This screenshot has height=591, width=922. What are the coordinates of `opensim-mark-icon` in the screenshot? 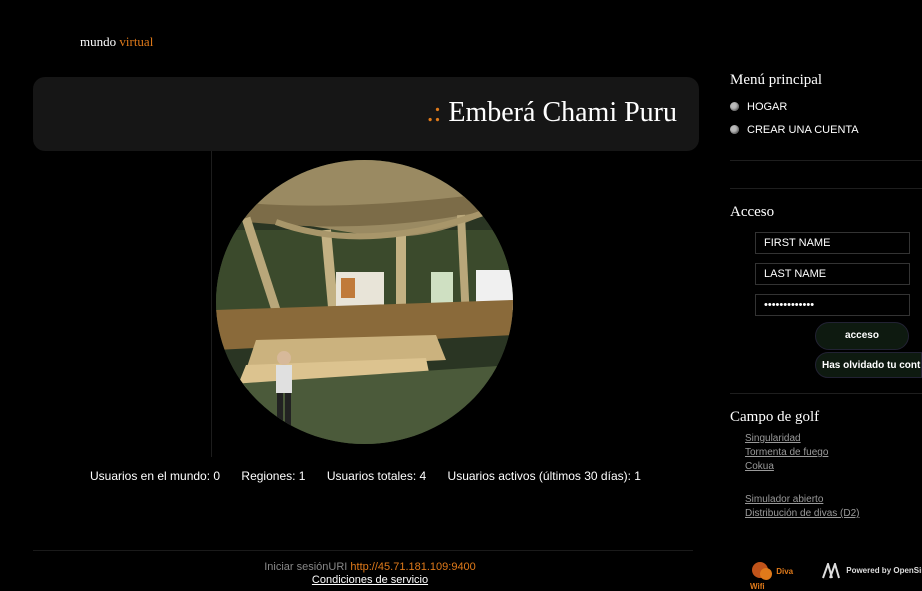 It's located at (831, 569).